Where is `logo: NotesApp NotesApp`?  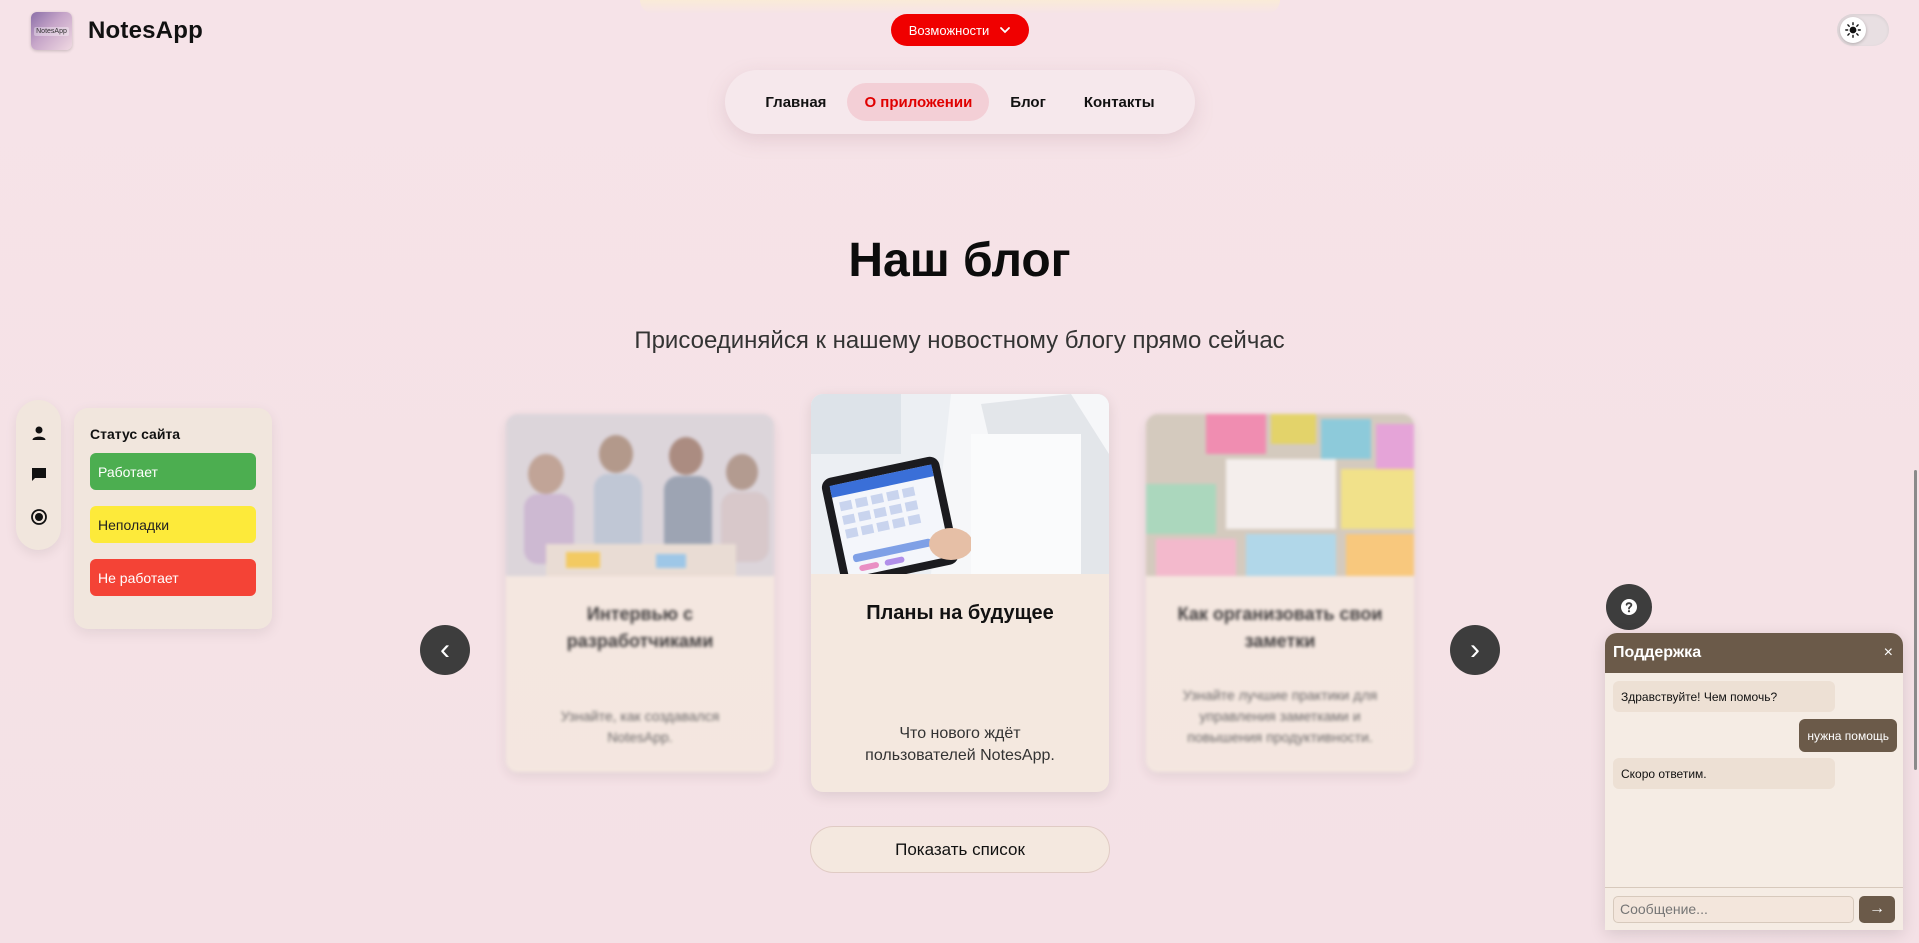 logo: NotesApp NotesApp is located at coordinates (117, 31).